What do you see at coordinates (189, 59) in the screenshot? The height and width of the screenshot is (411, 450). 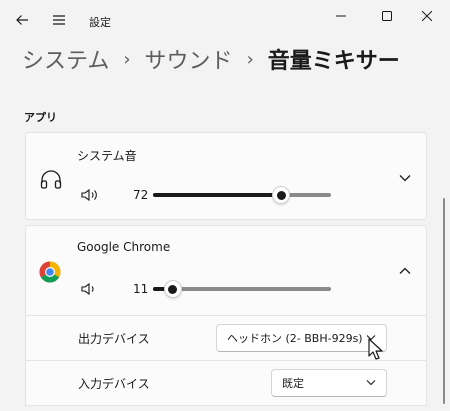 I see `breadcrumb-item-sound: サウンド` at bounding box center [189, 59].